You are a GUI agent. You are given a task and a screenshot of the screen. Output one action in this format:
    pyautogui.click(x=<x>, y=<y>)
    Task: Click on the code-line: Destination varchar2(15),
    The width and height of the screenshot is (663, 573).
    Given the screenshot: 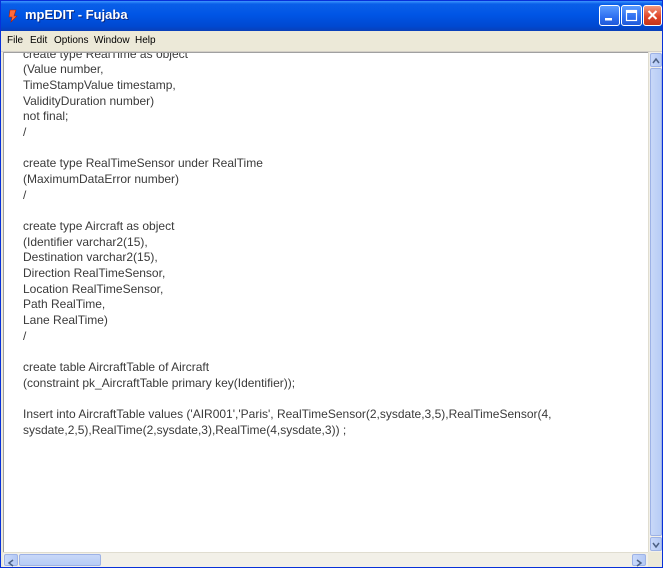 What is the action you would take?
    pyautogui.click(x=90, y=257)
    